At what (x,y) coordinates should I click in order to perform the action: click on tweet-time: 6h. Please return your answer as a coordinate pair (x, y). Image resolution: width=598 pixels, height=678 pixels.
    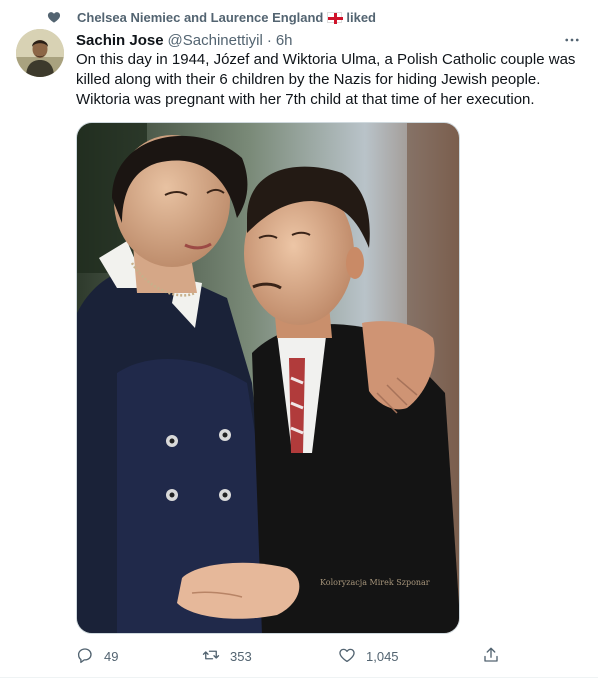
    Looking at the image, I should click on (284, 40).